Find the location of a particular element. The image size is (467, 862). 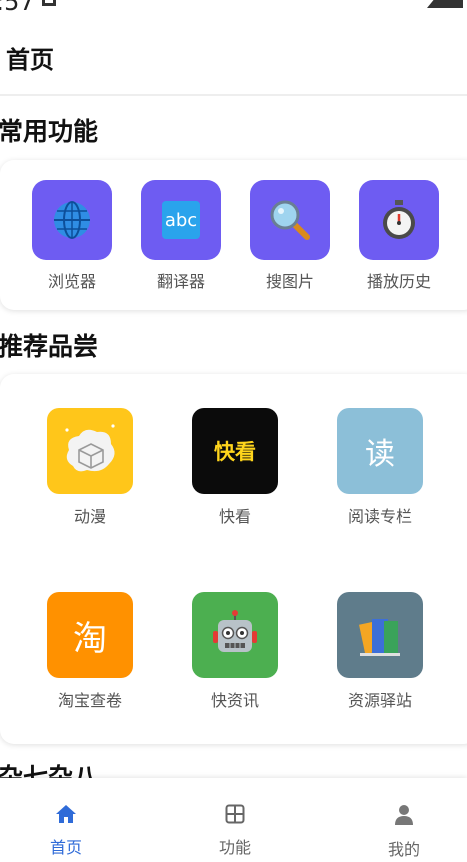

signal-icon is located at coordinates (445, 4).